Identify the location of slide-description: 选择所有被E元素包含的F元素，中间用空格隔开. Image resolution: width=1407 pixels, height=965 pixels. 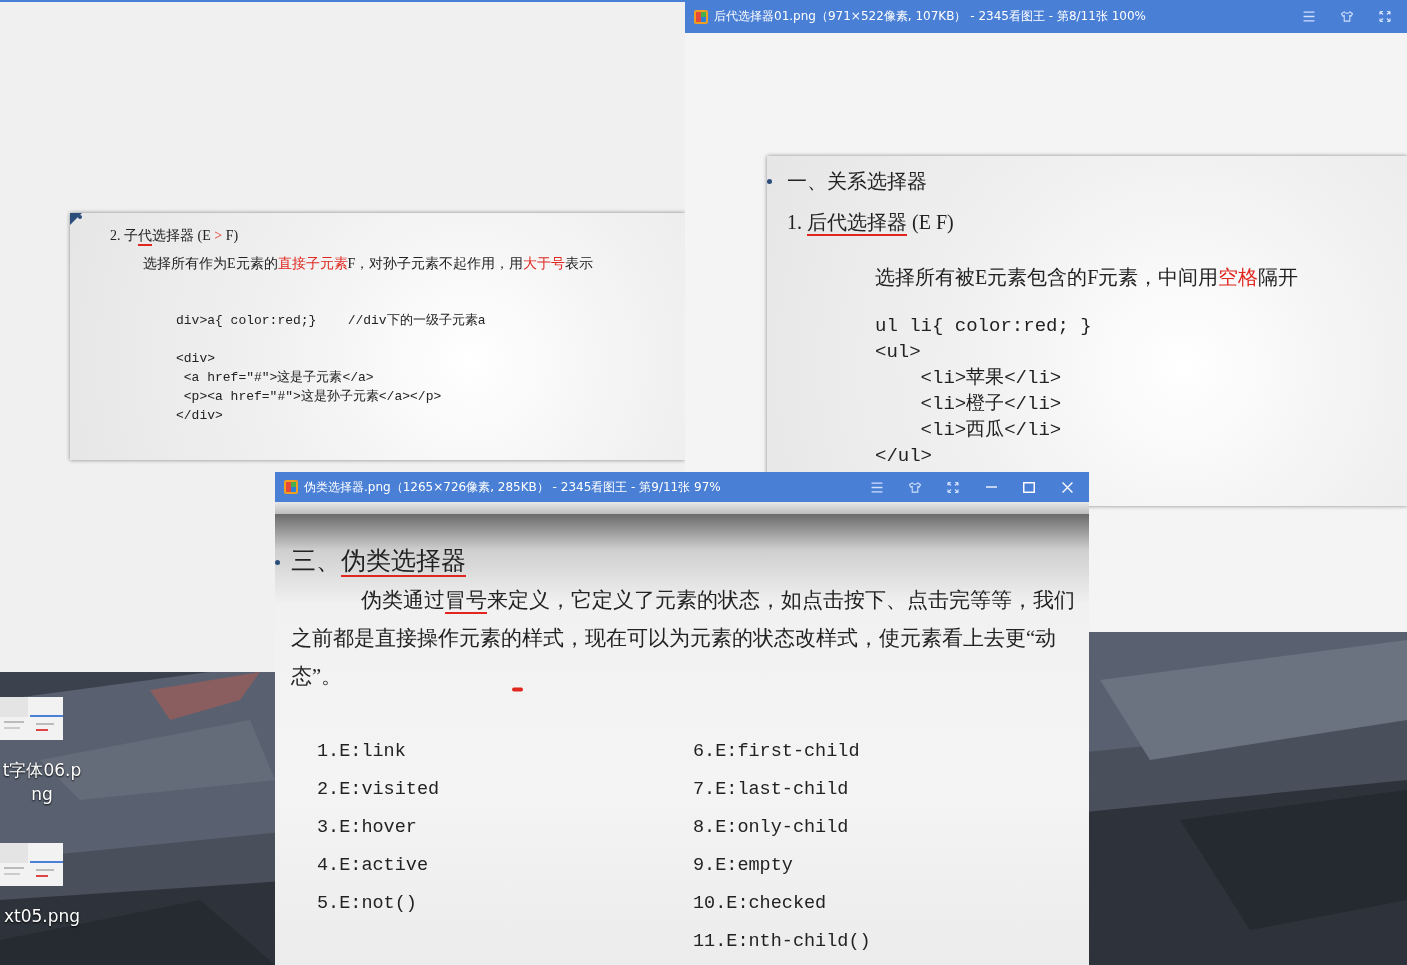
(1087, 277).